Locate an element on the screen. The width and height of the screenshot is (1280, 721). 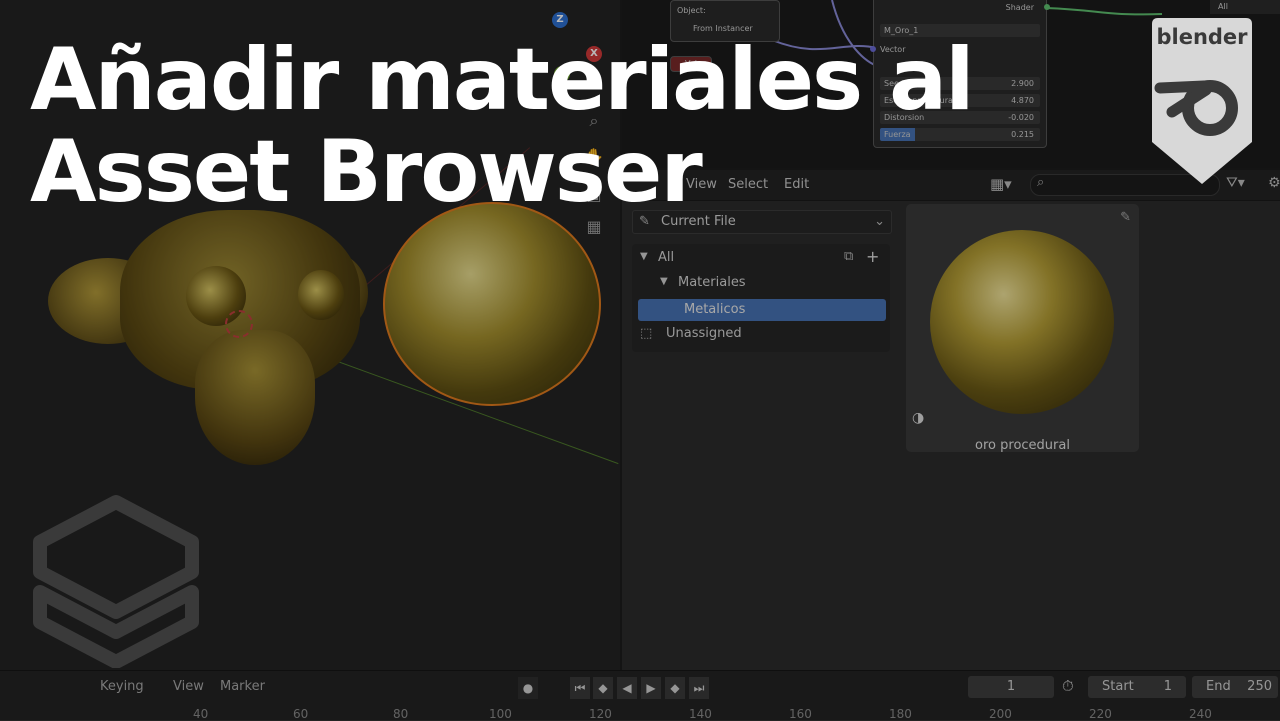
suzanne-jaw is located at coordinates (255, 397).